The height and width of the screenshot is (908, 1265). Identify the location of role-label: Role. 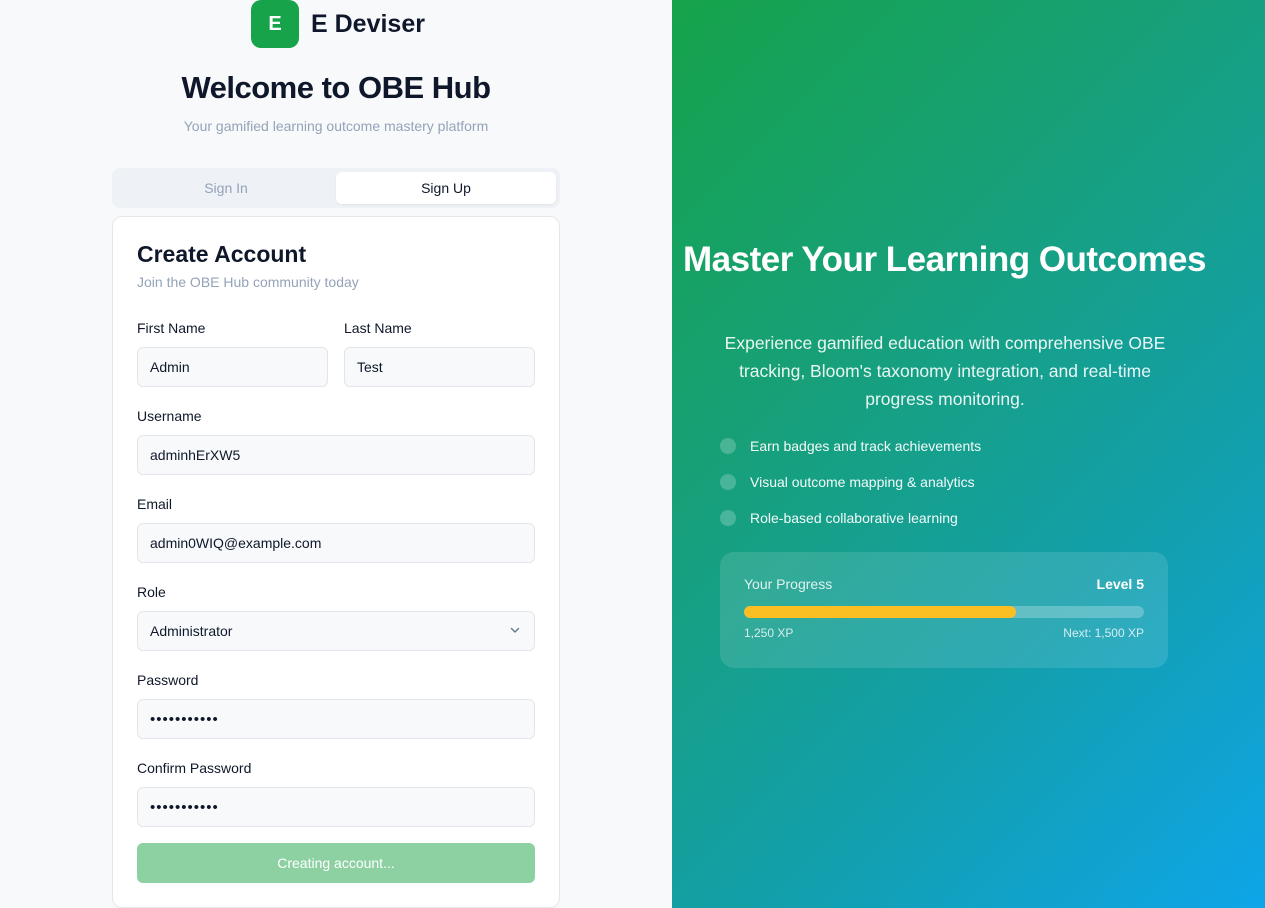
(151, 592).